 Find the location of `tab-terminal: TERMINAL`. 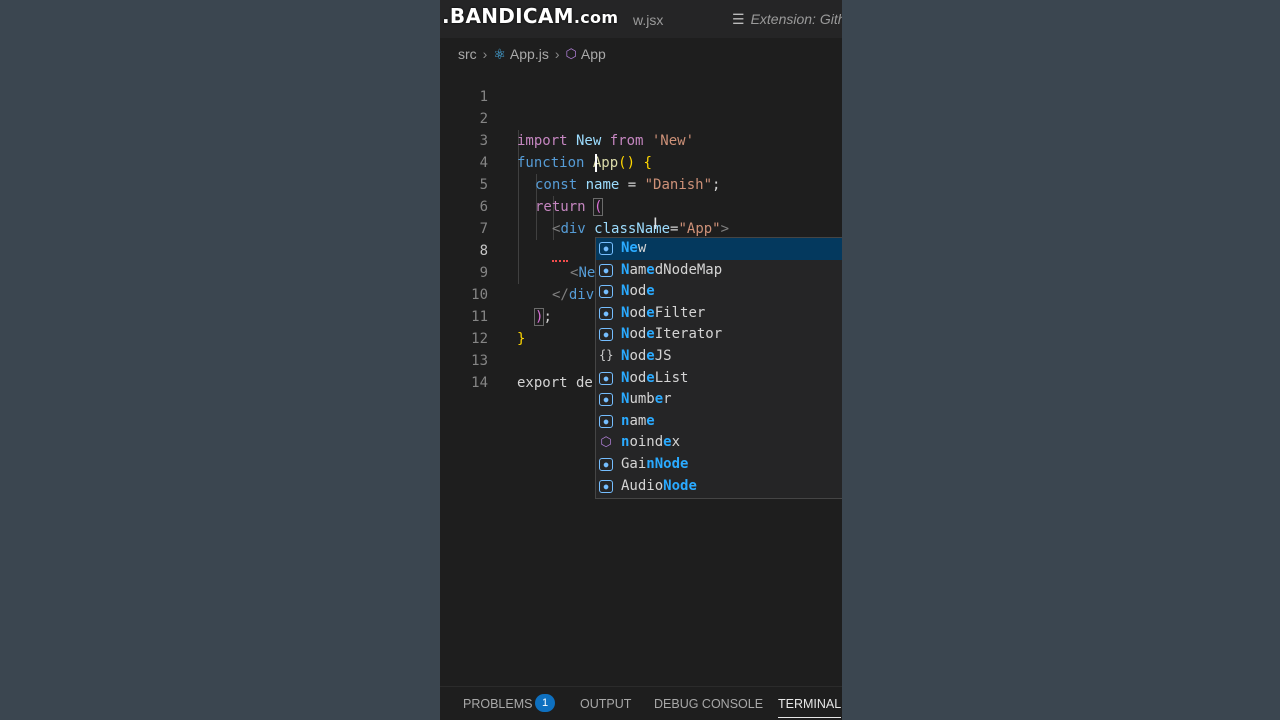

tab-terminal: TERMINAL is located at coordinates (810, 707).